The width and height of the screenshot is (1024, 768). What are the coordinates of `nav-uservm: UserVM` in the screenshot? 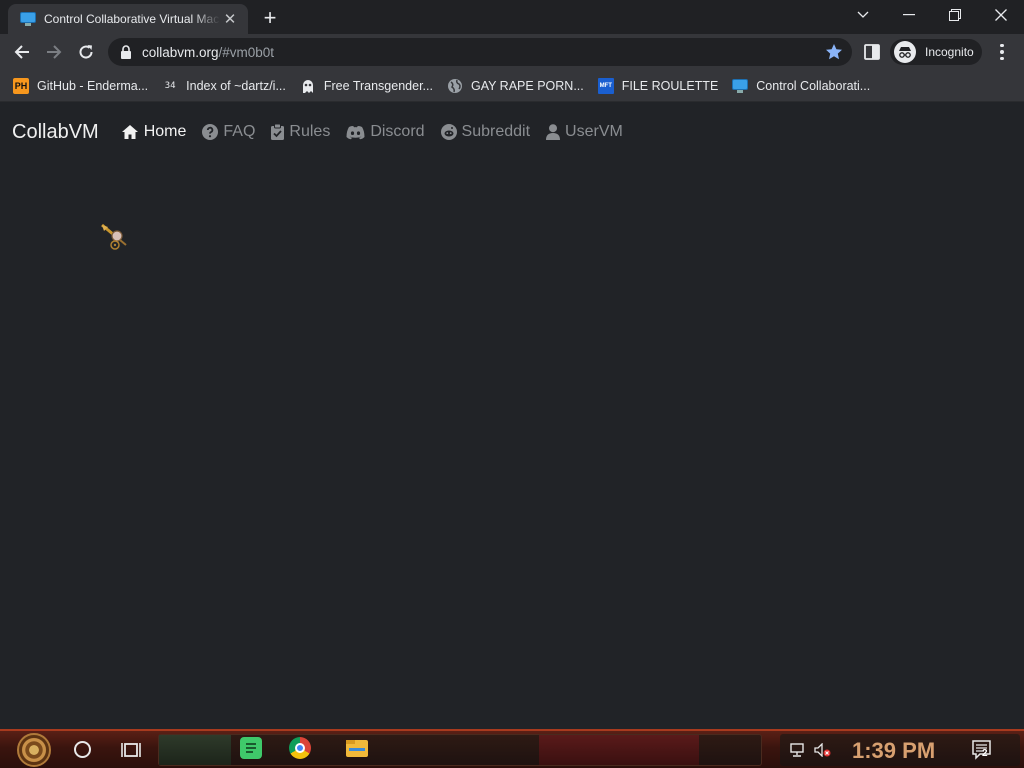 It's located at (584, 132).